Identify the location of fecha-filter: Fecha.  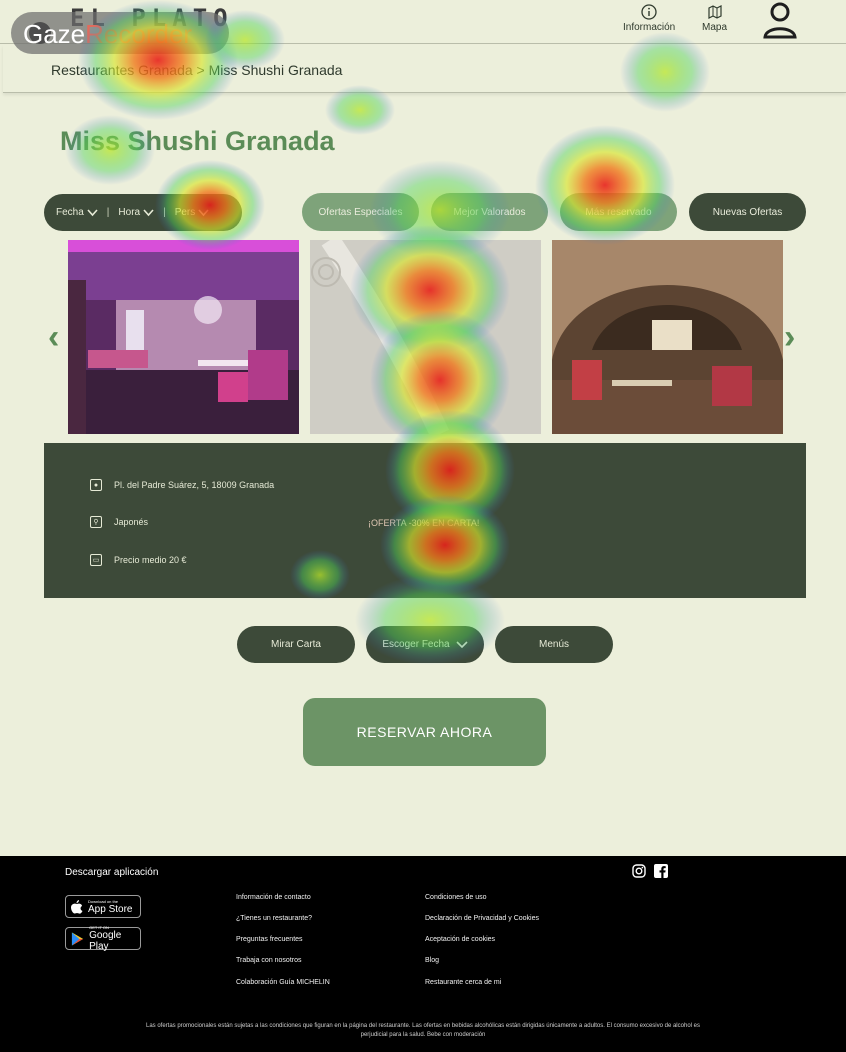
(77, 212).